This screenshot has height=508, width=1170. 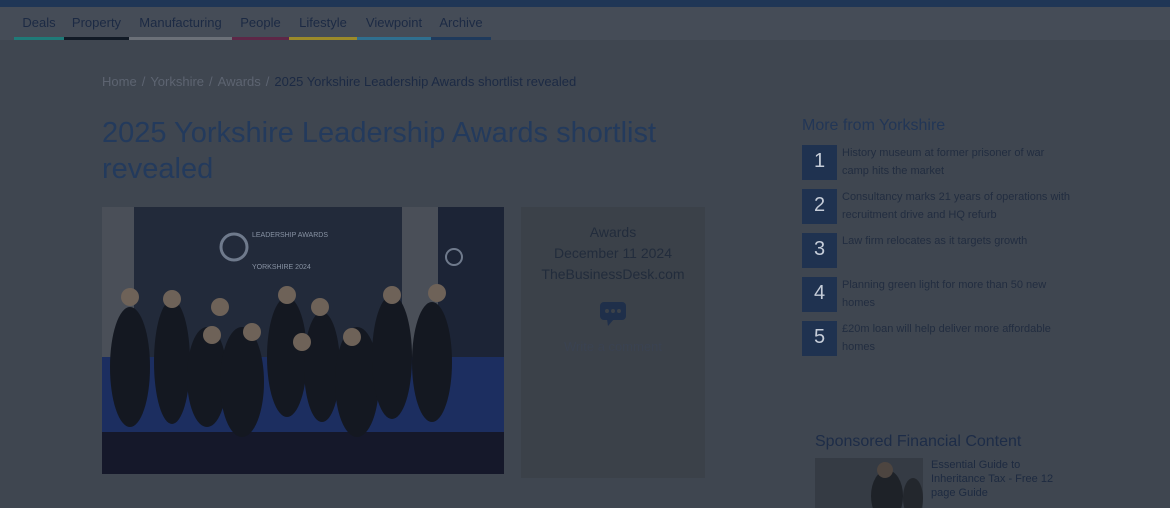 What do you see at coordinates (613, 253) in the screenshot?
I see `article-date: December 11 2024` at bounding box center [613, 253].